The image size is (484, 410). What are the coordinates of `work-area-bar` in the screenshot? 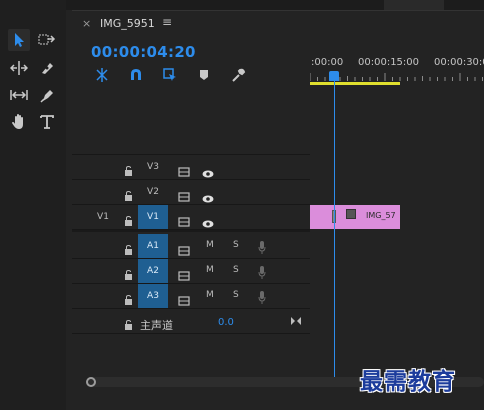 It's located at (355, 83).